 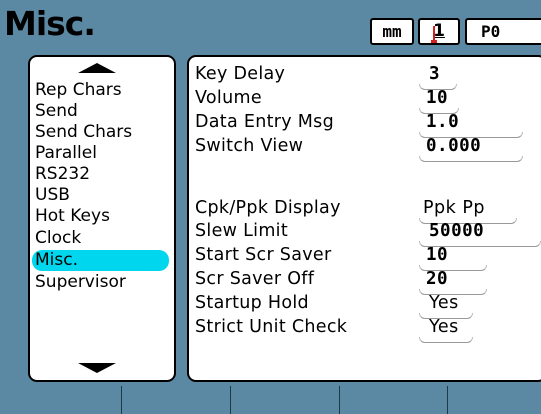 I want to click on softkey-bar, so click(x=270, y=400).